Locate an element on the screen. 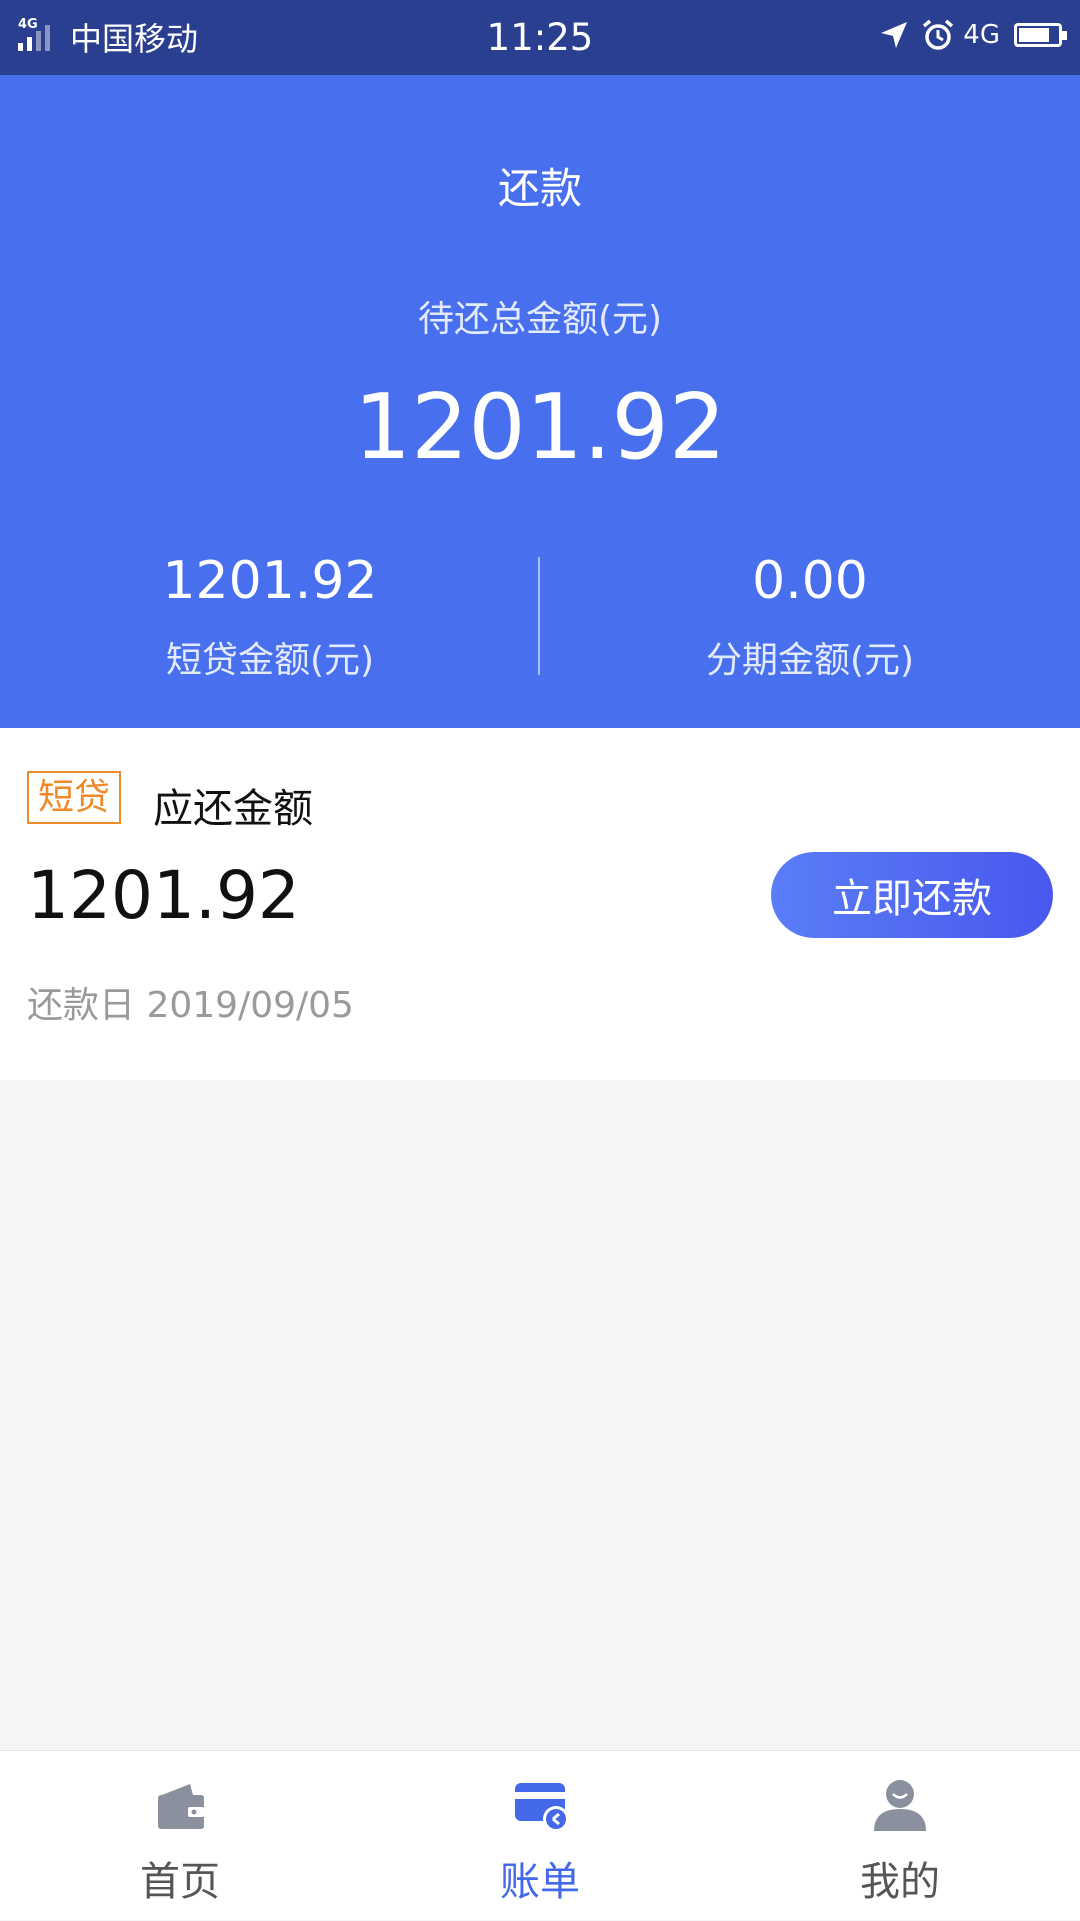 The image size is (1080, 1921). network-type: 4G is located at coordinates (981, 35).